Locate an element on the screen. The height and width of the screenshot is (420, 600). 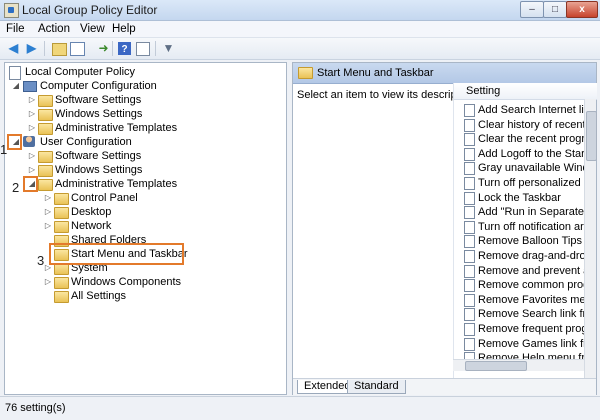
maximize-button: □ is located at coordinates (555, 9).